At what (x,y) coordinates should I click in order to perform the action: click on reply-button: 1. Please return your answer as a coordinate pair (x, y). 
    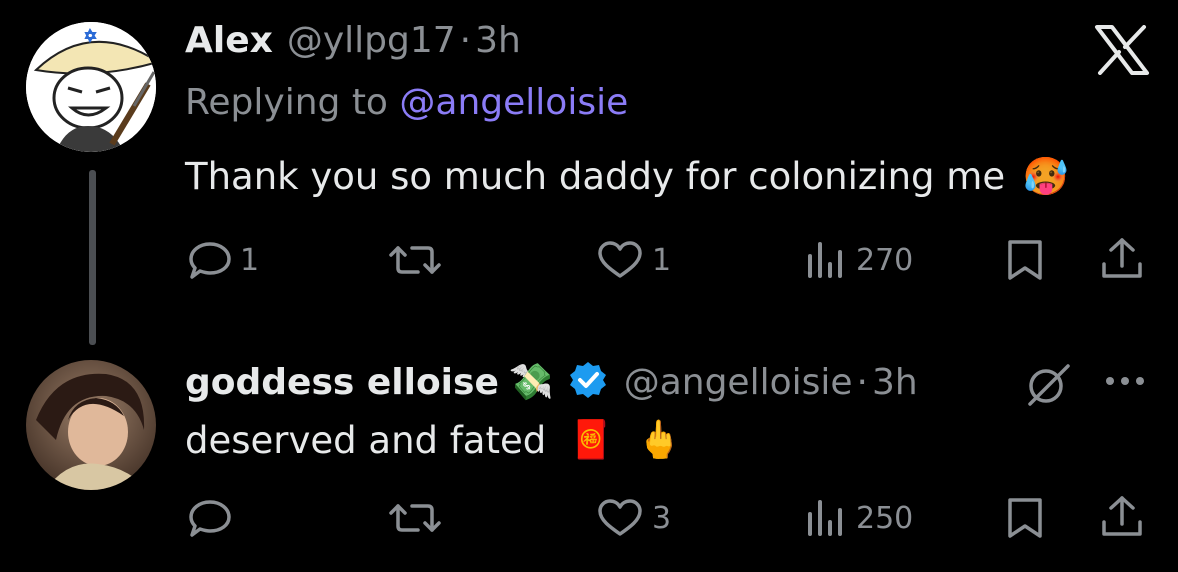
    Looking at the image, I should click on (223, 260).